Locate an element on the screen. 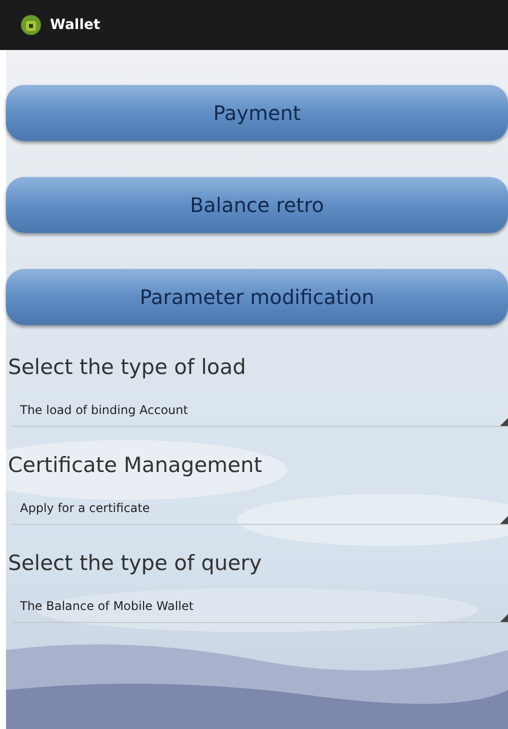  dropdown: The Balance of Mobile Wallet is located at coordinates (260, 606).